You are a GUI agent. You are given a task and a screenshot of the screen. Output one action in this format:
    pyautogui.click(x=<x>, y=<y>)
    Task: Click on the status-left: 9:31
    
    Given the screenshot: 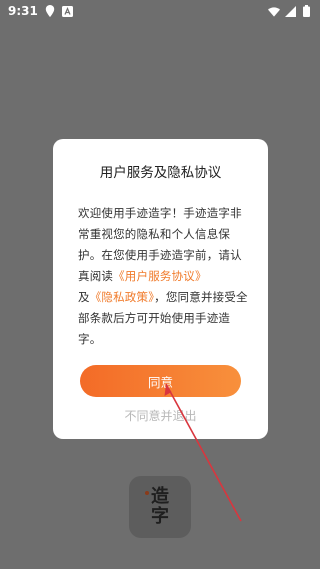 What is the action you would take?
    pyautogui.click(x=37, y=11)
    